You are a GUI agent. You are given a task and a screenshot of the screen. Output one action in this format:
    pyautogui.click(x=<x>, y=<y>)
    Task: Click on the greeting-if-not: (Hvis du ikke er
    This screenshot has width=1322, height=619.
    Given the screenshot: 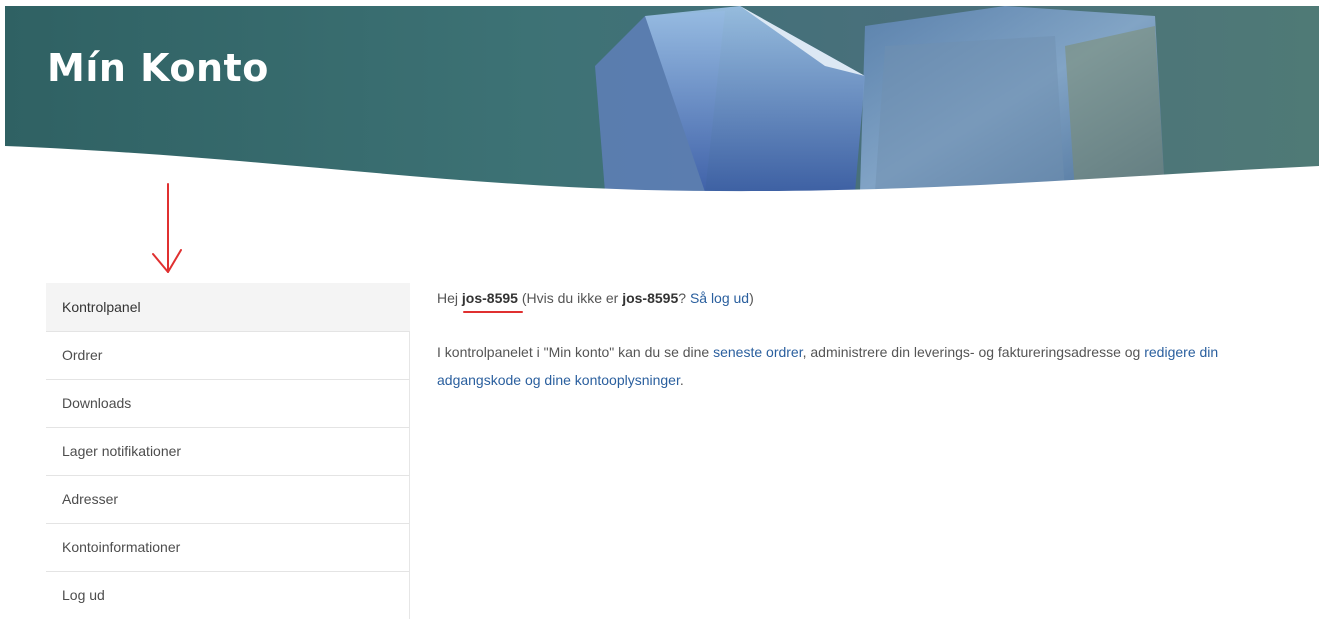 What is the action you would take?
    pyautogui.click(x=570, y=298)
    